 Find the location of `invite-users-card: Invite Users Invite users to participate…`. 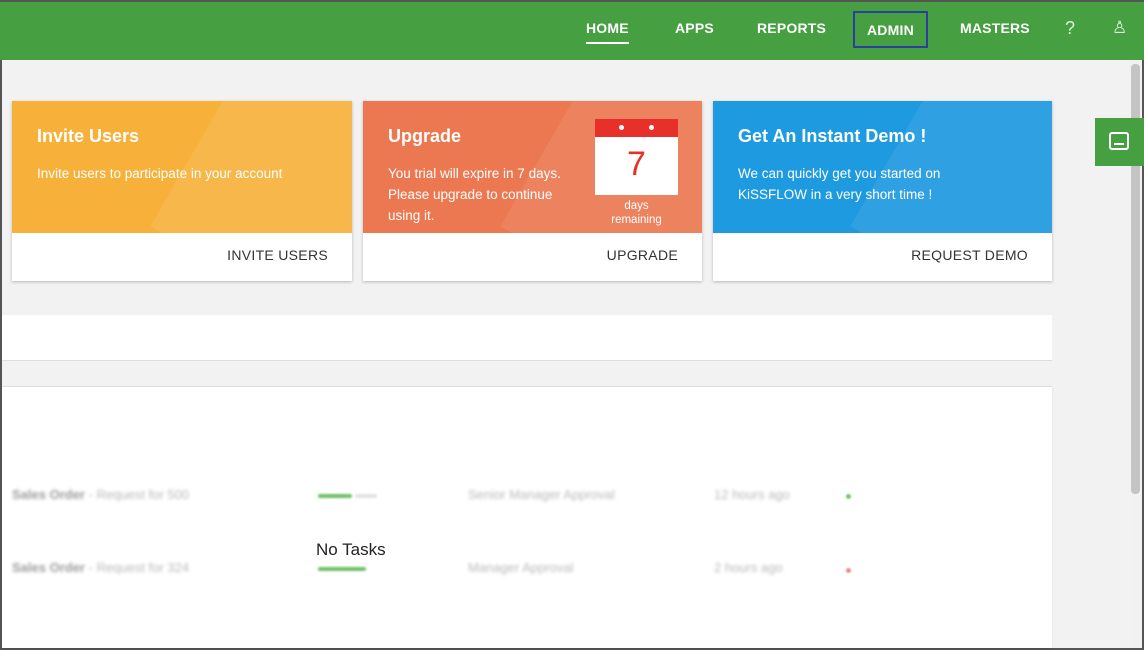

invite-users-card: Invite Users Invite users to participate… is located at coordinates (182, 191).